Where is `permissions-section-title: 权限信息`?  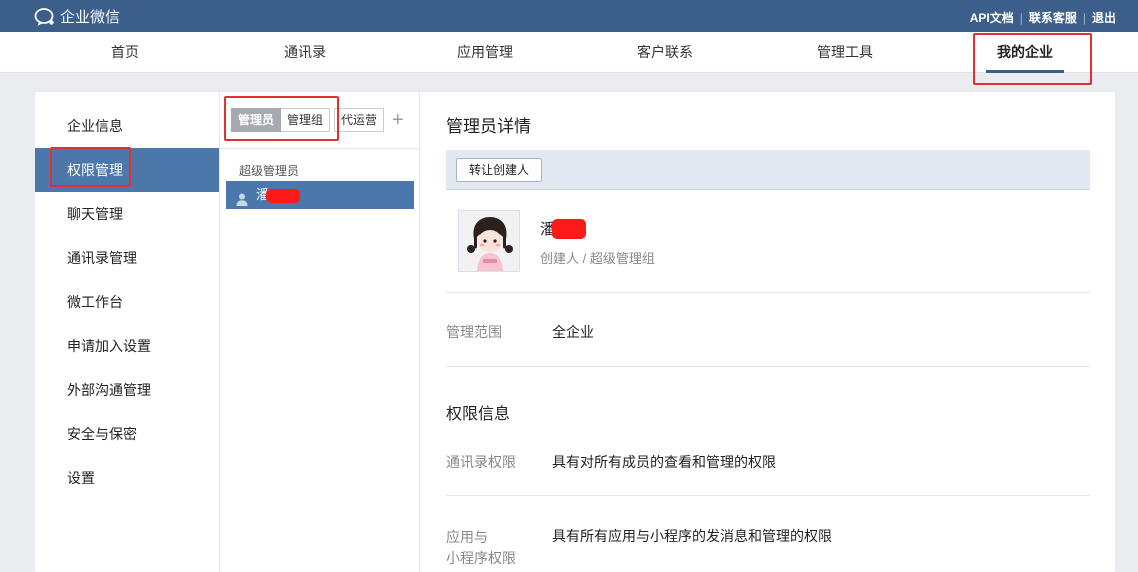 permissions-section-title: 权限信息 is located at coordinates (478, 414).